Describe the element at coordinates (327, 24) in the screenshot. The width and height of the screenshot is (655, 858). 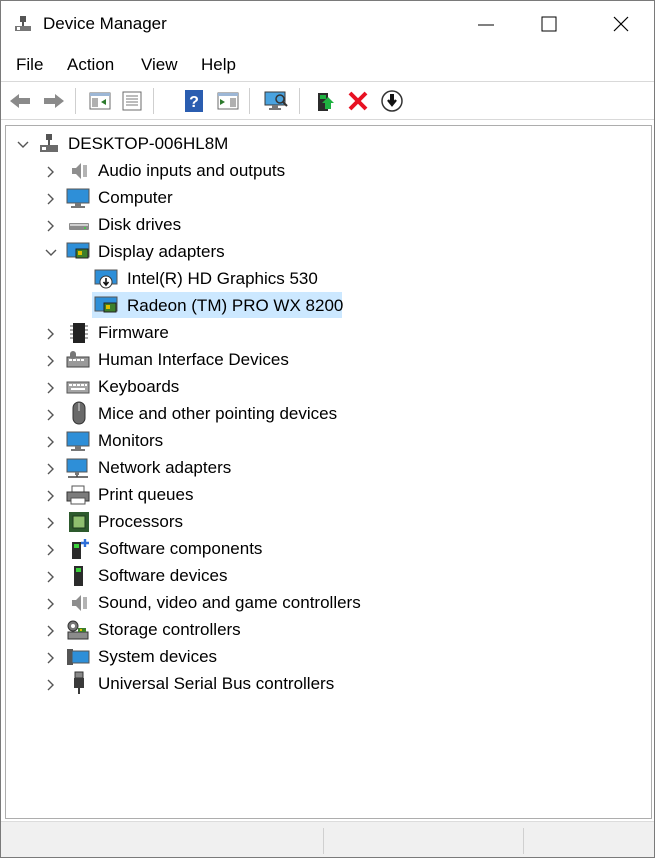
I see `title-bar: Device Manager` at that location.